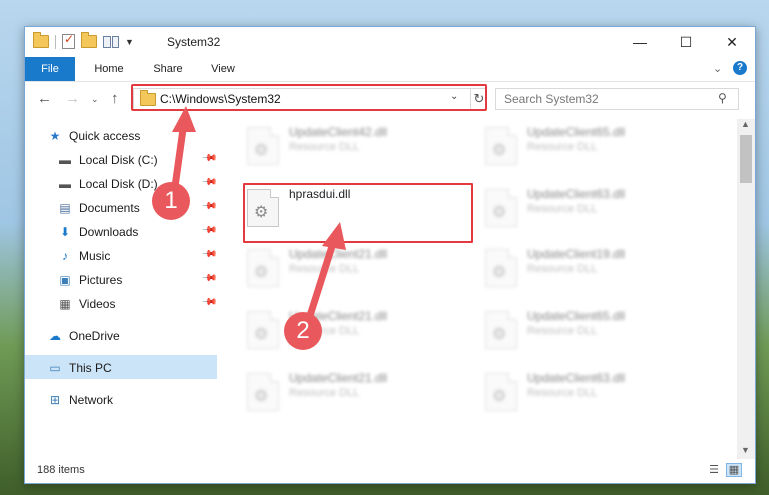 The image size is (769, 495). What do you see at coordinates (68, 40) in the screenshot?
I see `properties-check-icon` at bounding box center [68, 40].